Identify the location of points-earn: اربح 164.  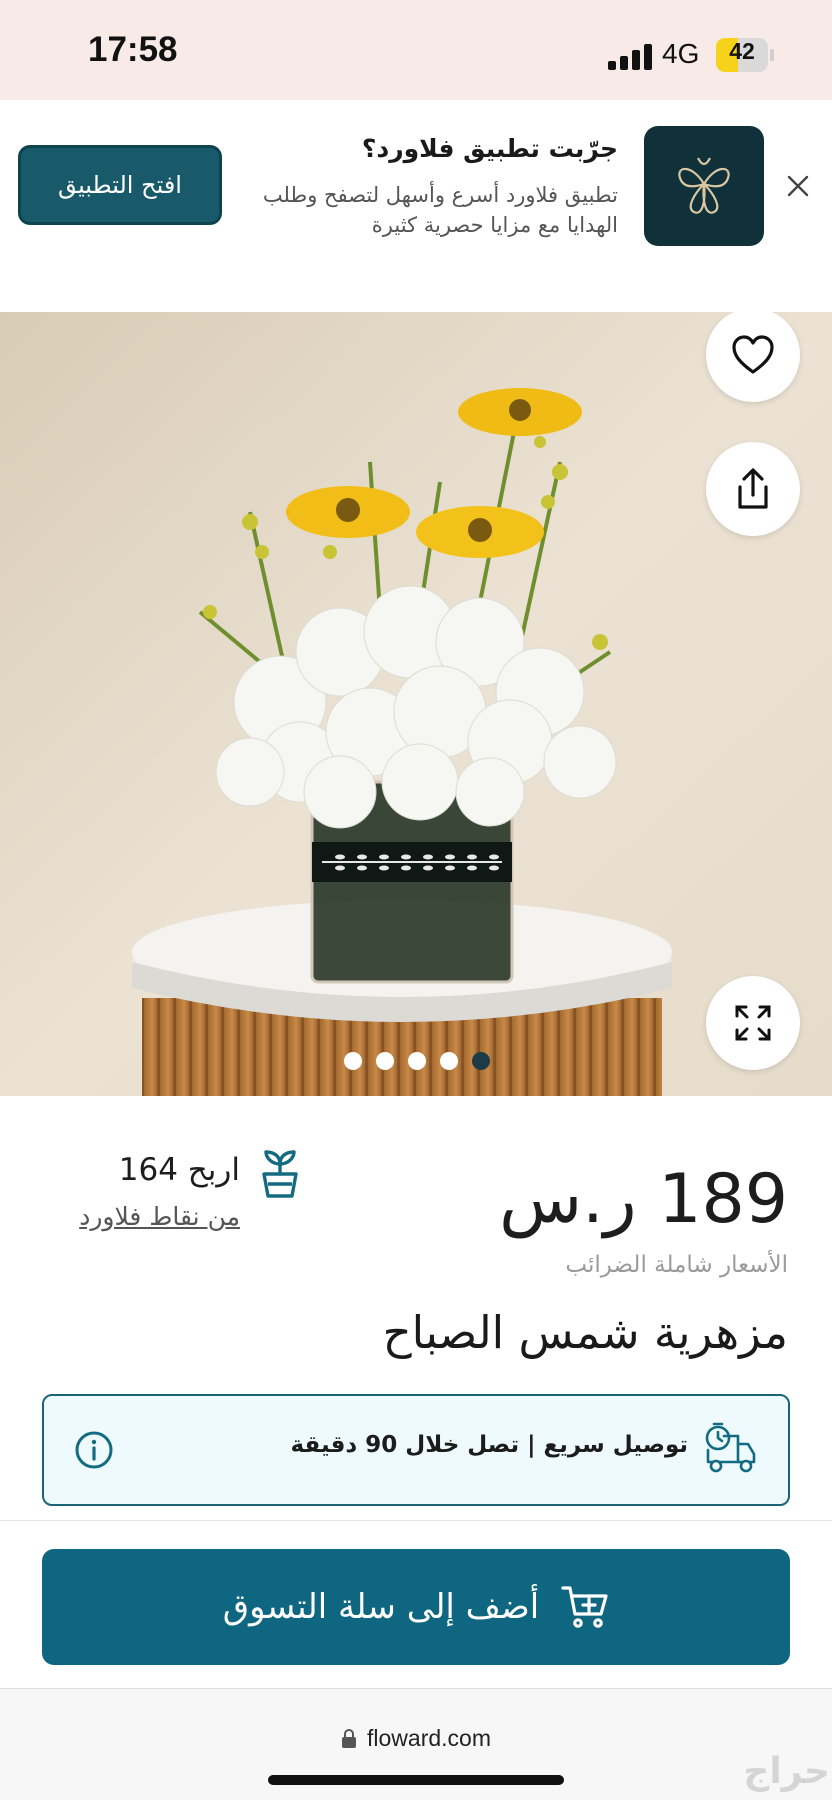
(179, 1170).